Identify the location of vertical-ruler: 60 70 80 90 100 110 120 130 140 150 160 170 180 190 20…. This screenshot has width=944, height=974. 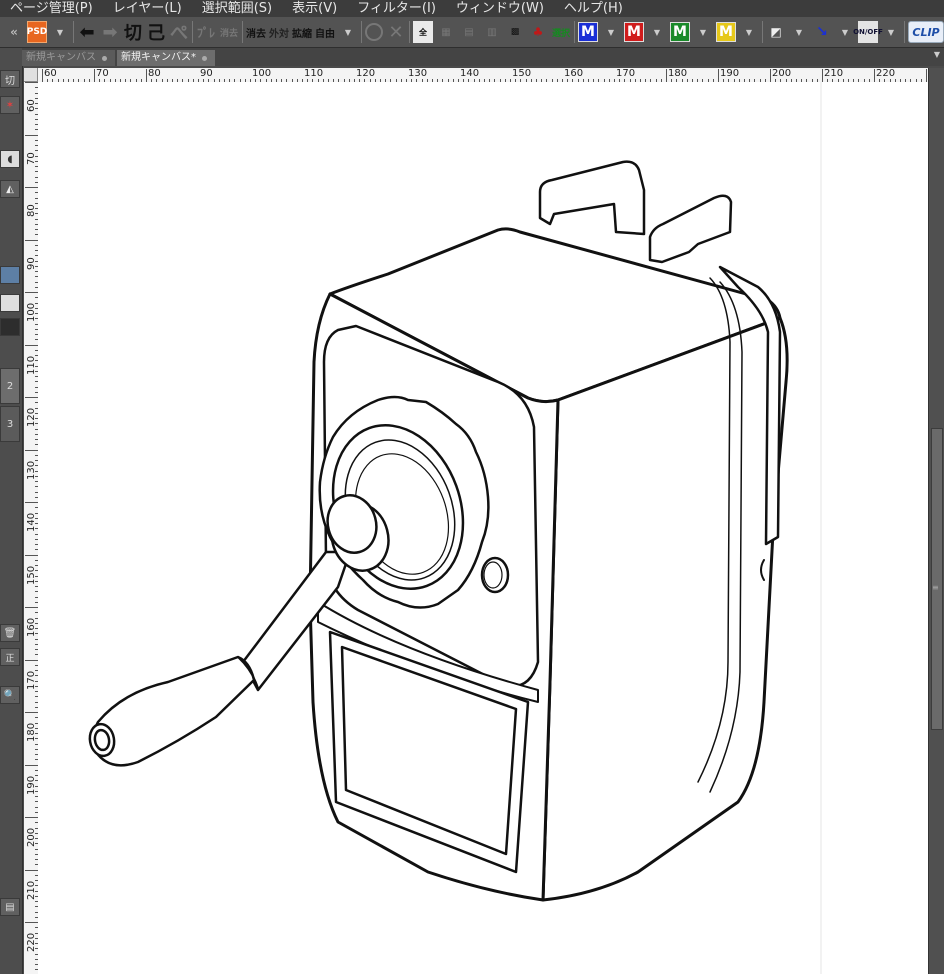
(31, 528).